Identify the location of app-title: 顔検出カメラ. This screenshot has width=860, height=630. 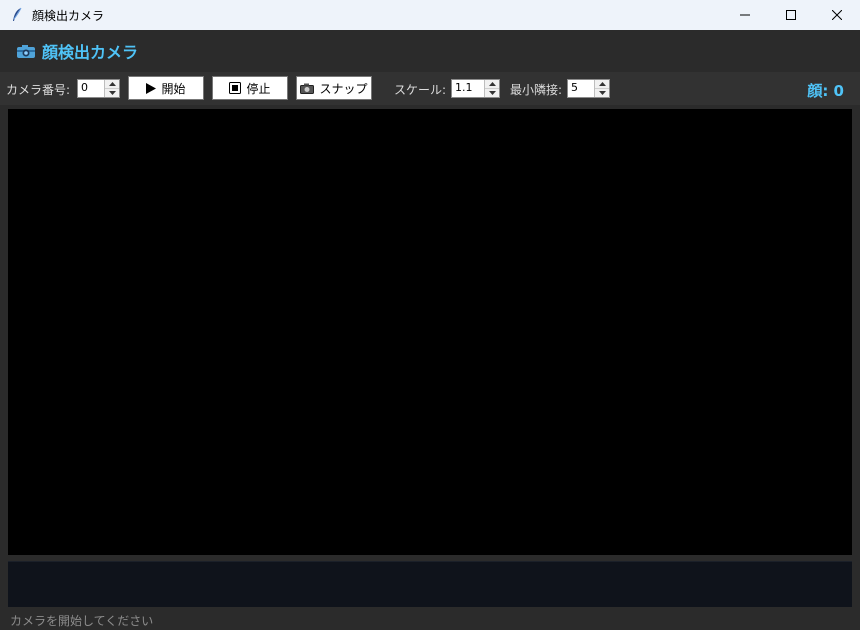
(90, 52).